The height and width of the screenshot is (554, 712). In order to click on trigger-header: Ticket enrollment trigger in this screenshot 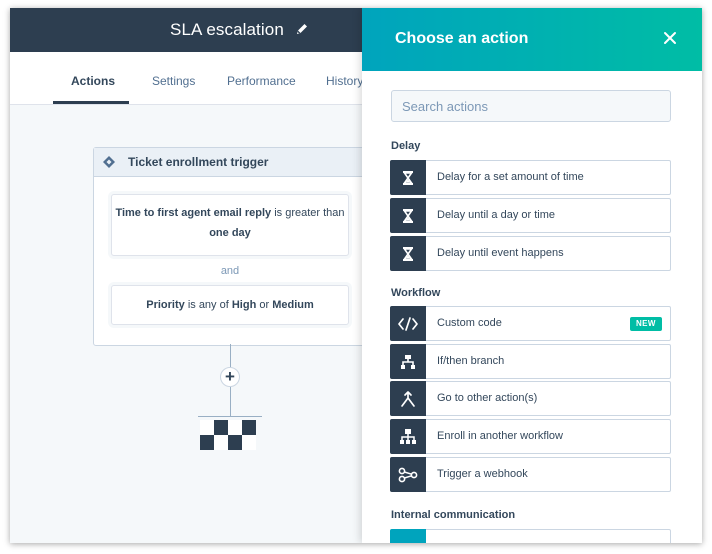, I will do `click(230, 162)`.